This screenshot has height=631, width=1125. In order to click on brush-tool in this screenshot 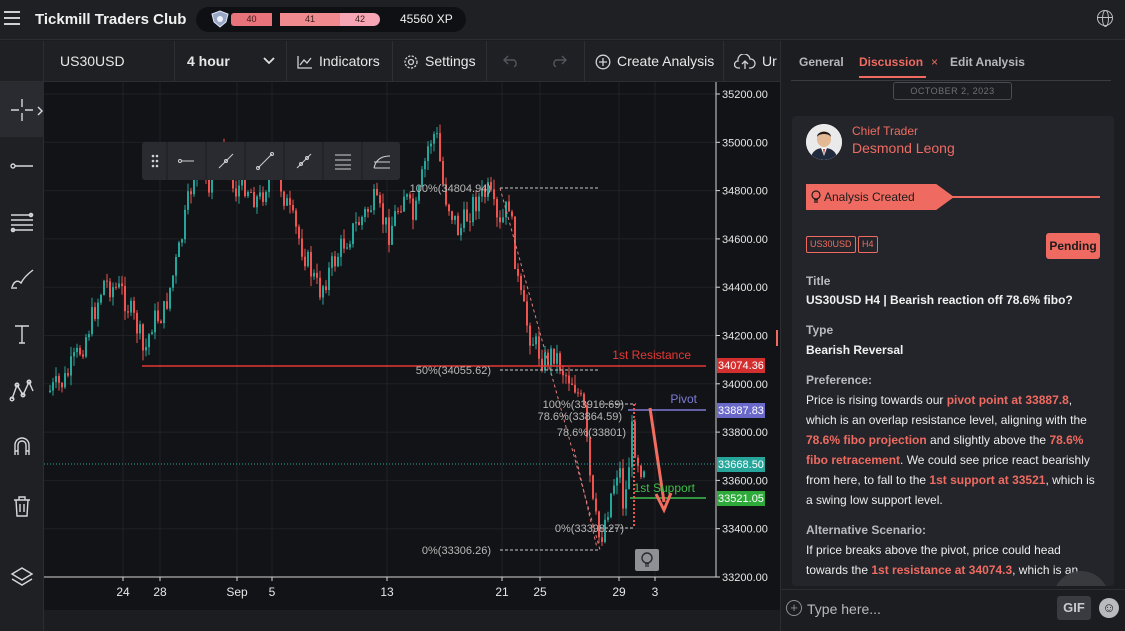, I will do `click(22, 277)`.